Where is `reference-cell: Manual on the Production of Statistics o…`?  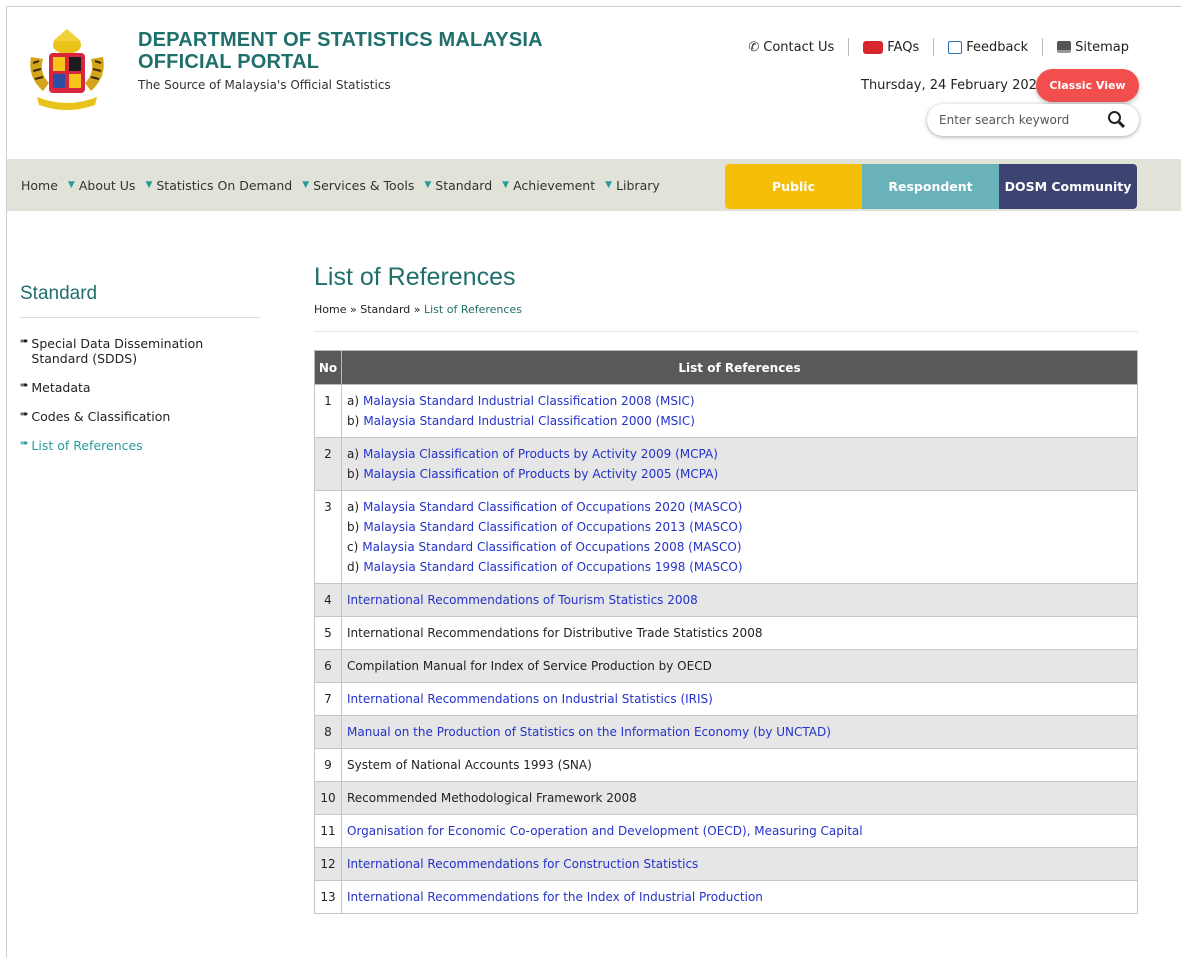
reference-cell: Manual on the Production of Statistics o… is located at coordinates (739, 732).